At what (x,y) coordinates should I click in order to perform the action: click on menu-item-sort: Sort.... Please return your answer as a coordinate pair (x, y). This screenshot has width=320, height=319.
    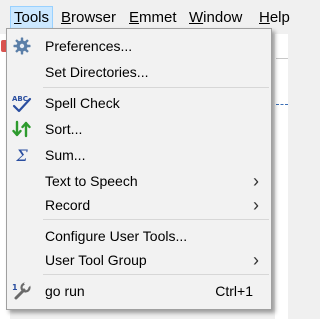
    Looking at the image, I should click on (139, 129).